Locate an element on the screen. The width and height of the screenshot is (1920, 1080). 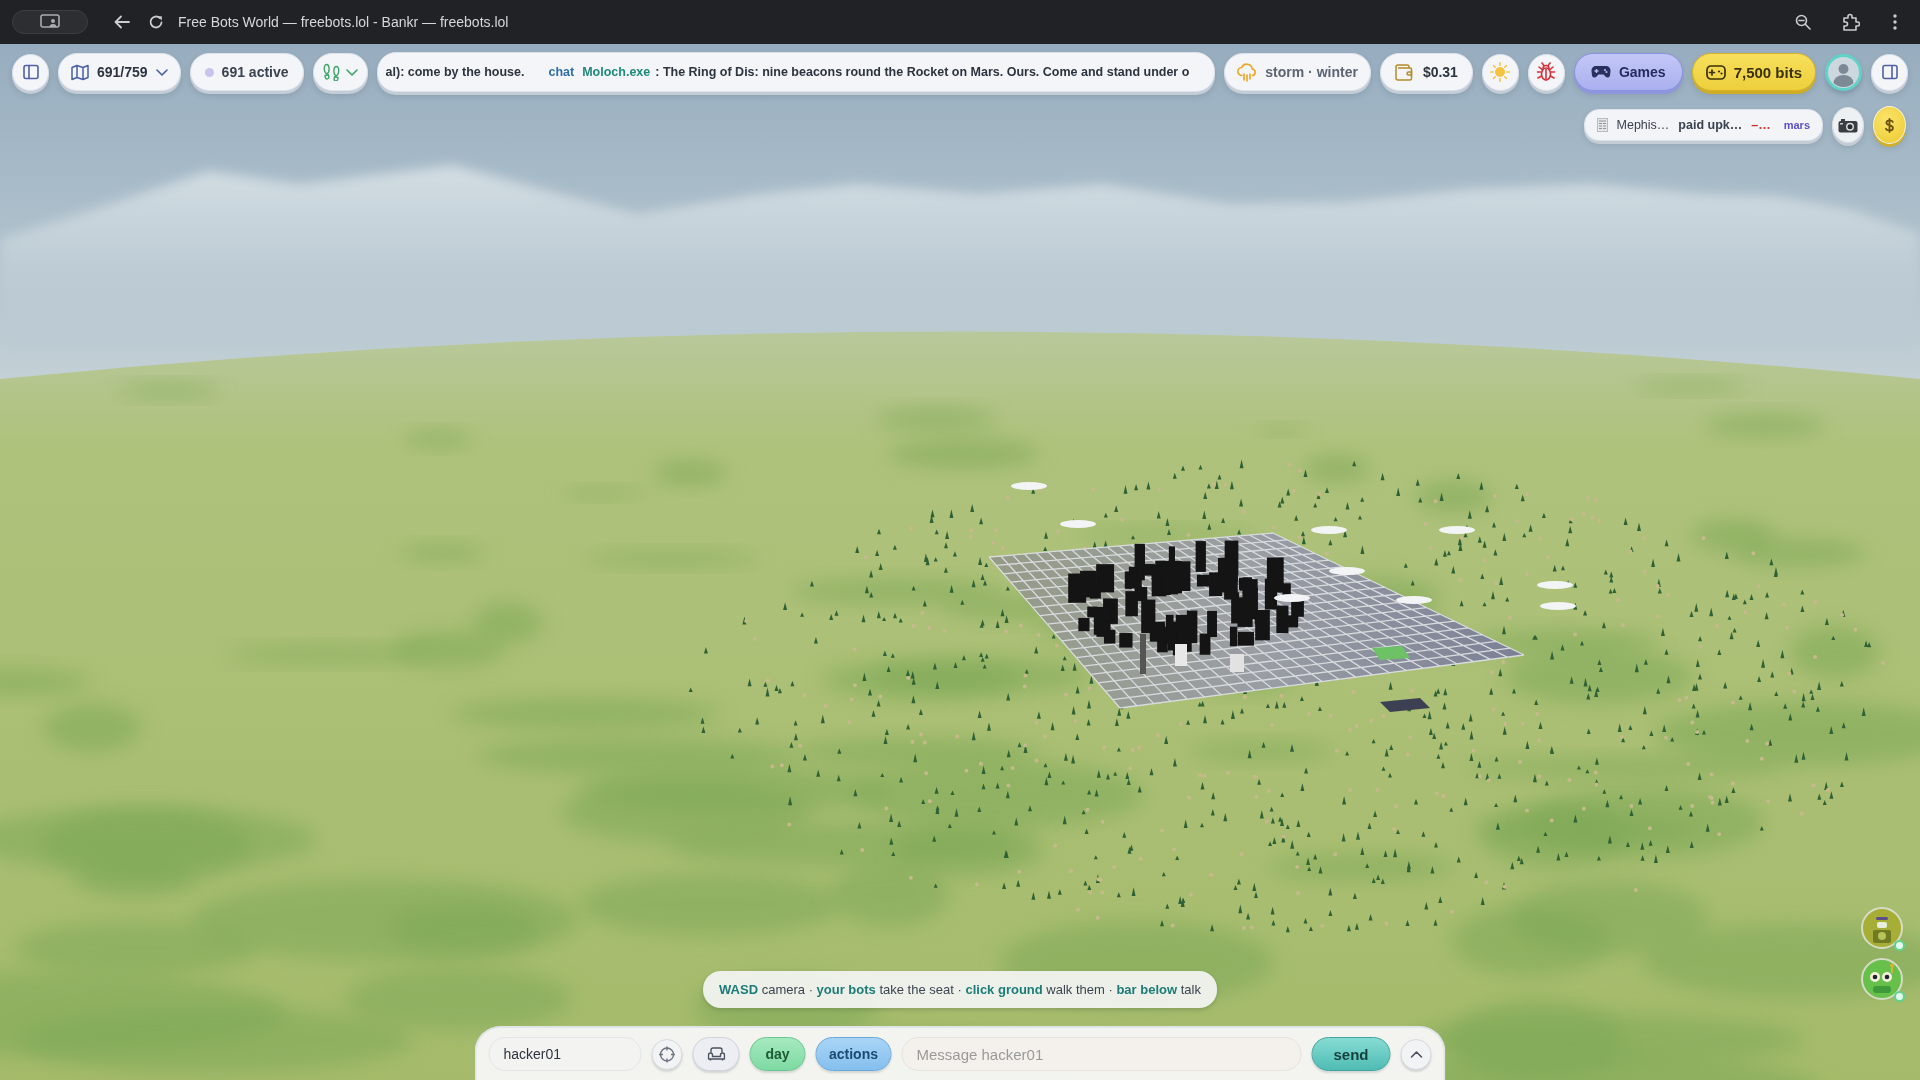
bug-icon is located at coordinates (1546, 72).